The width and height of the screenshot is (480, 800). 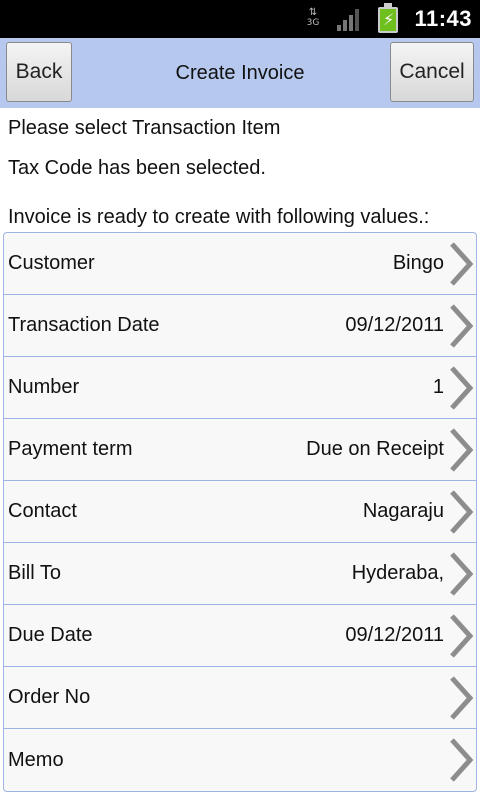 I want to click on field-label: Contact, so click(x=42, y=511).